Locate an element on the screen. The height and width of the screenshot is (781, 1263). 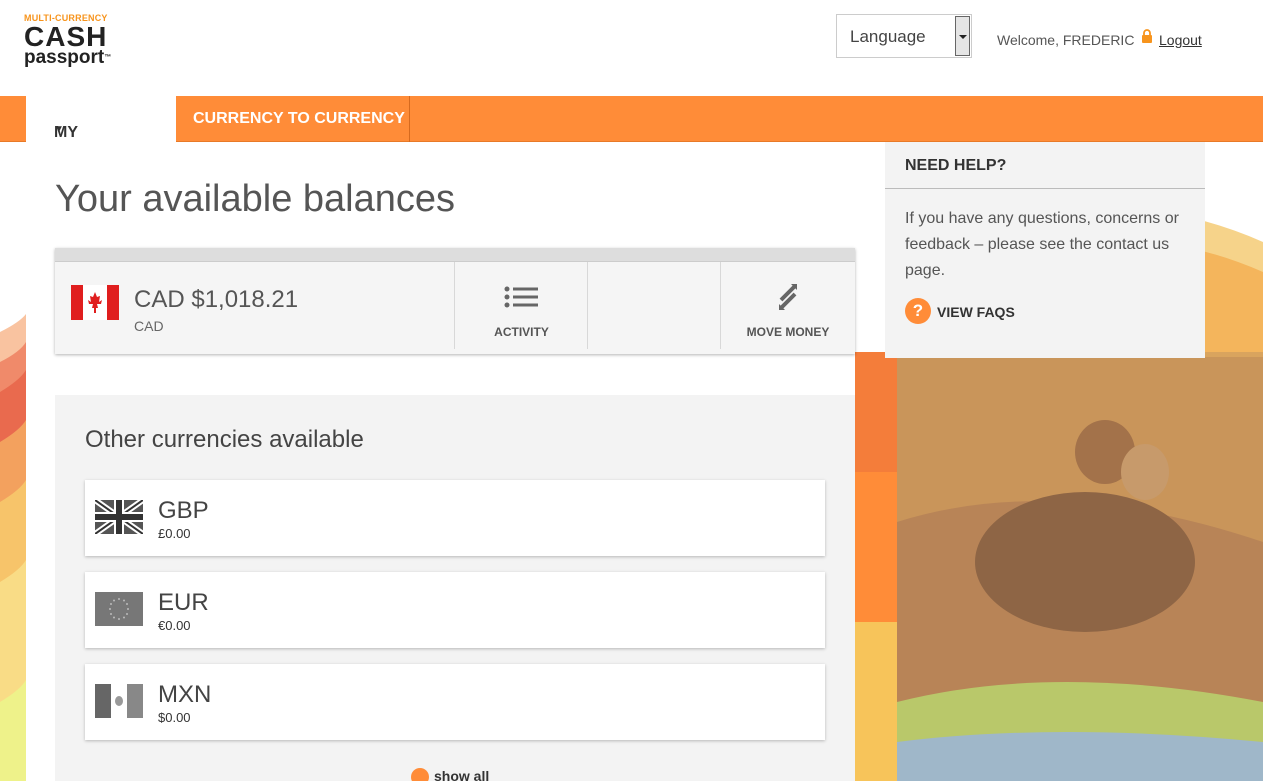
activity-button: ACTIVITY is located at coordinates (521, 305).